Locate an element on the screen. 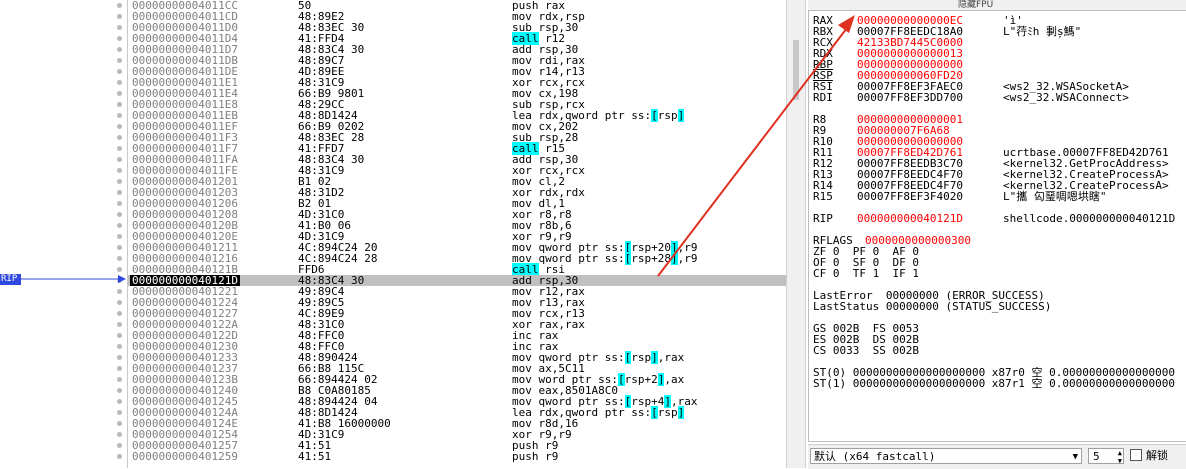  disasm-instruction: push r9 is located at coordinates (535, 456).